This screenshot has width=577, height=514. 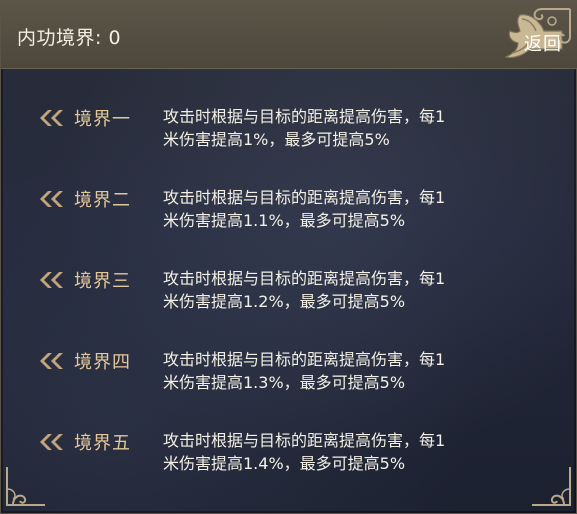 What do you see at coordinates (363, 371) in the screenshot?
I see `level-description: 攻击时根据与目标的距离提高伤害，每1 米伤害提高1.3%，最多可提高5%` at bounding box center [363, 371].